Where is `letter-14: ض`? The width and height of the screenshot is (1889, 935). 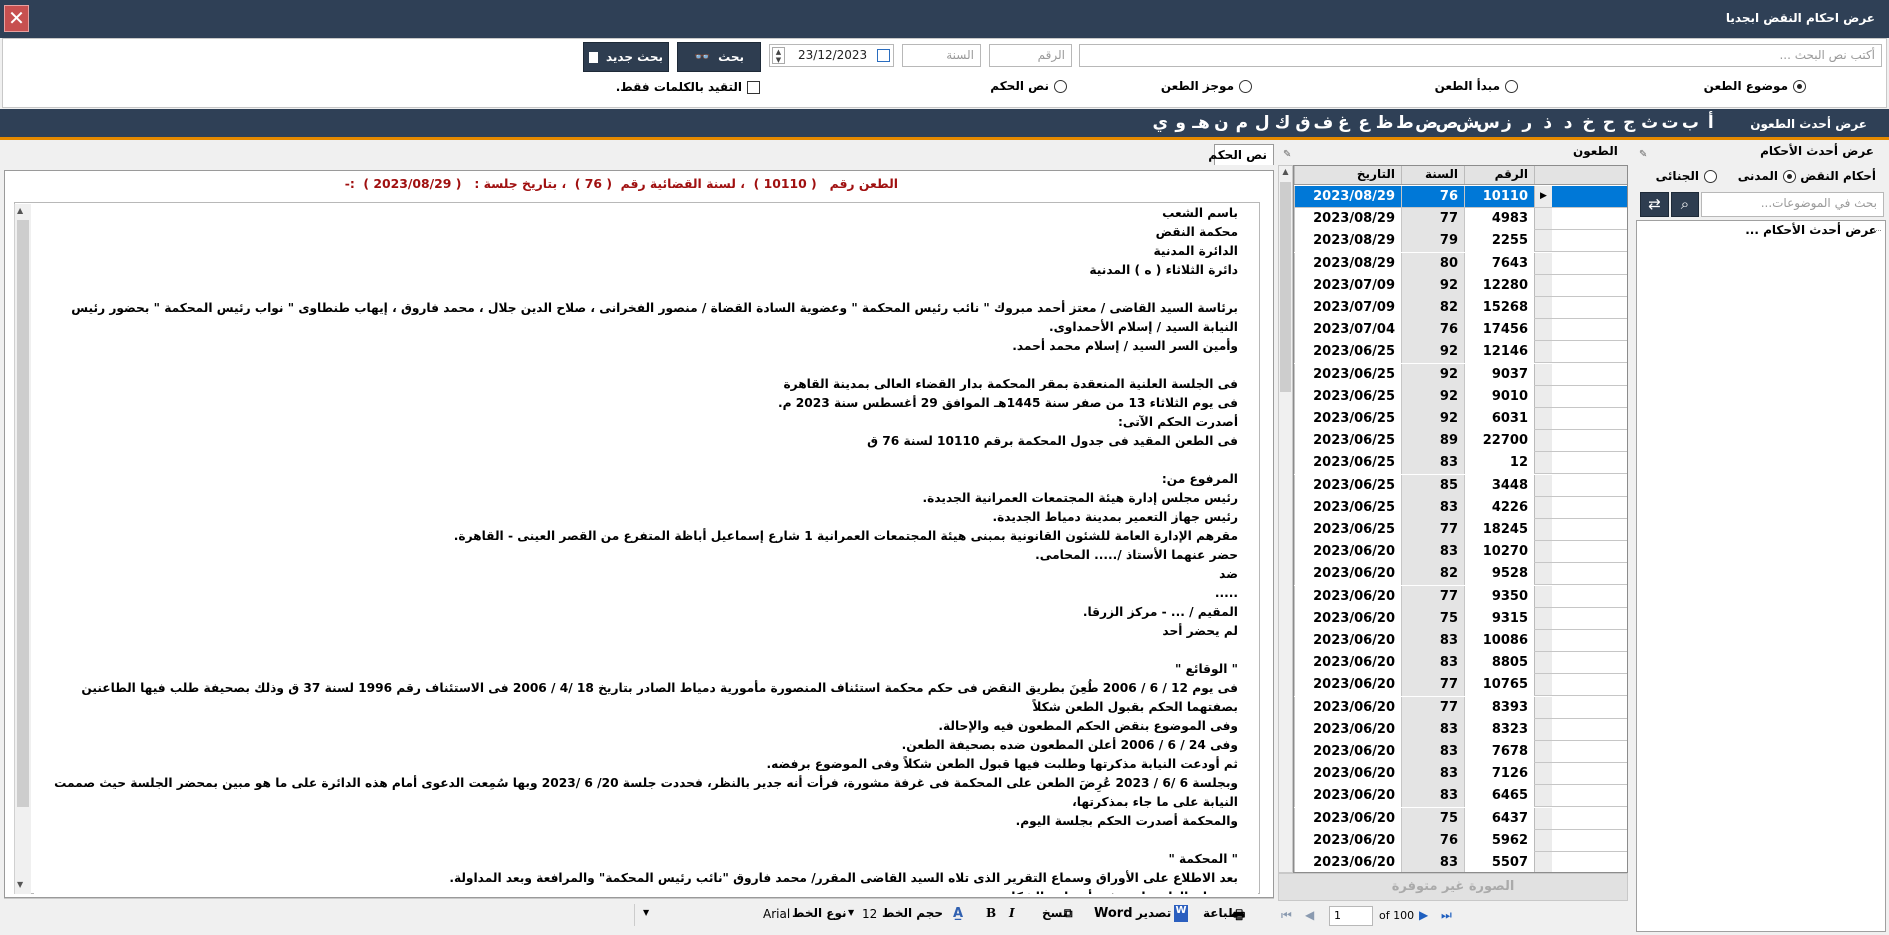
letter-14: ض is located at coordinates (1426, 123).